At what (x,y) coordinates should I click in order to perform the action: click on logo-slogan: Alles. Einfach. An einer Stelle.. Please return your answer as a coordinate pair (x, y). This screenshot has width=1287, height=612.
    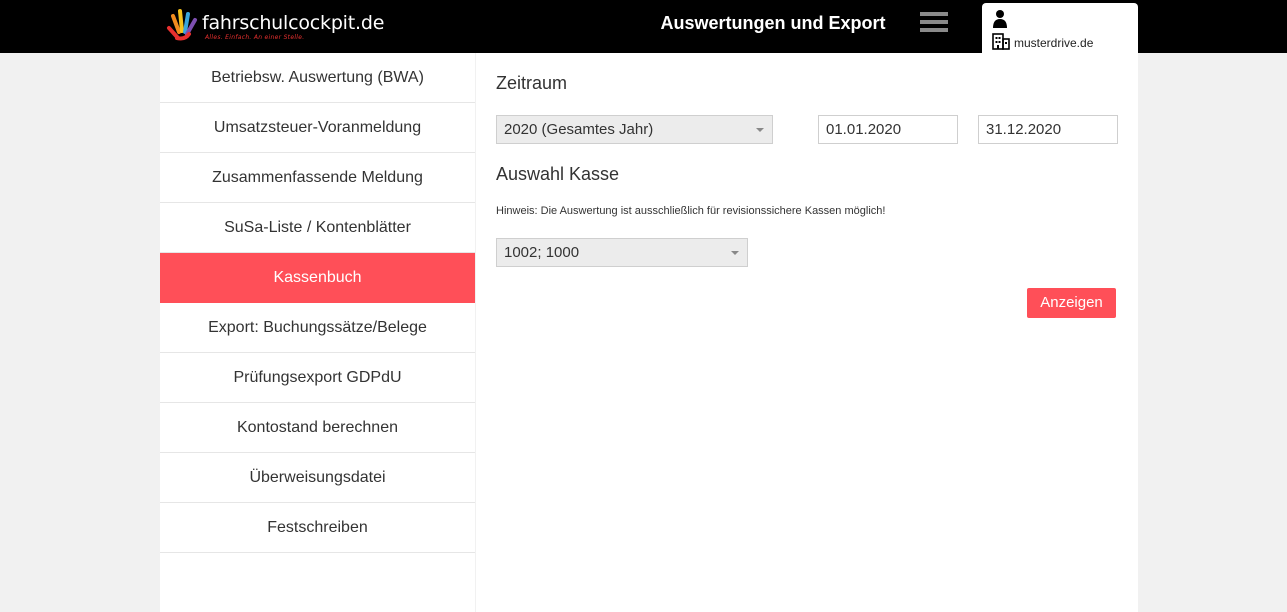
    Looking at the image, I should click on (255, 37).